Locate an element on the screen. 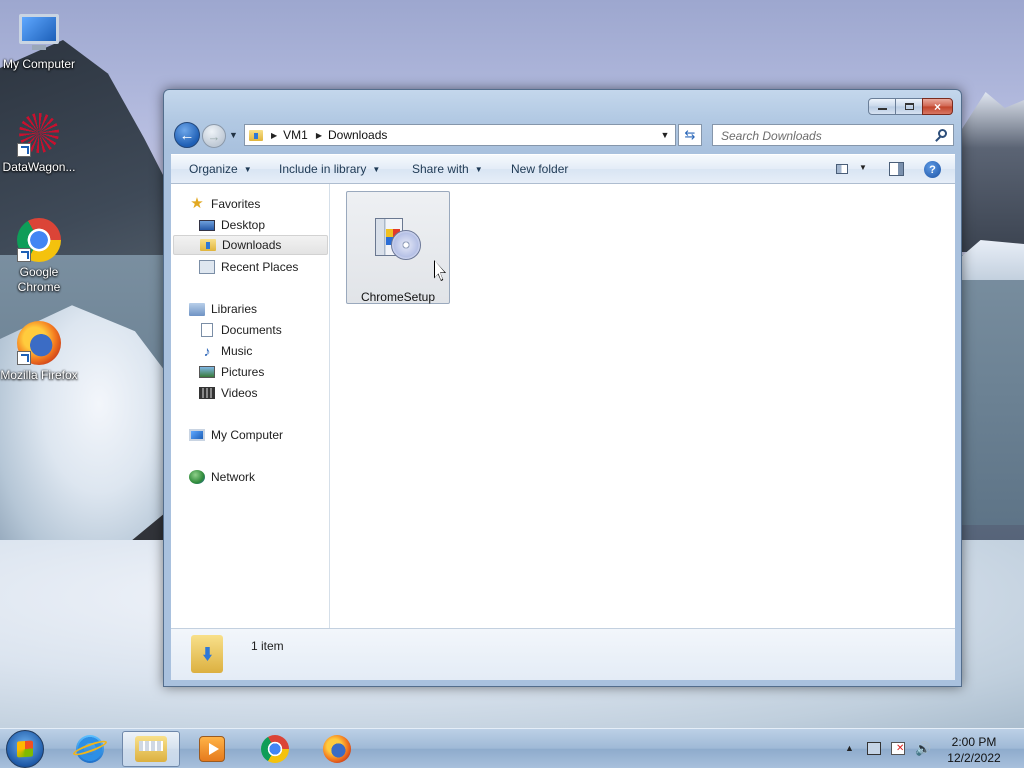 The height and width of the screenshot is (768, 1024). arrow-right-icon: → is located at coordinates (214, 136).